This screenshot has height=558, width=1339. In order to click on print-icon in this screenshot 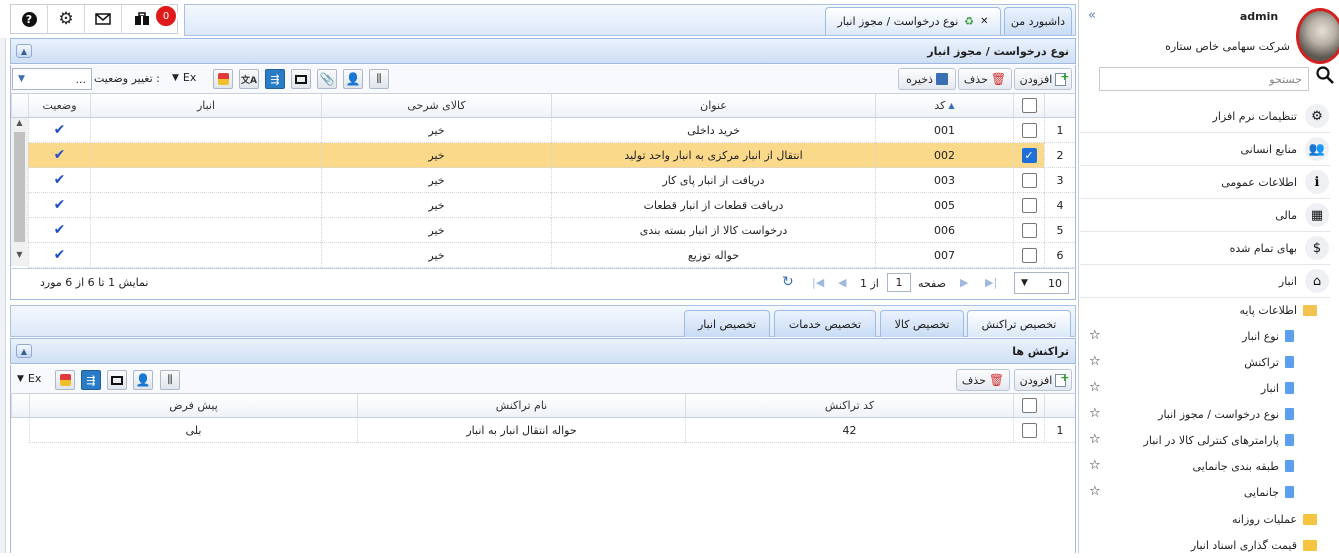, I will do `click(301, 79)`.